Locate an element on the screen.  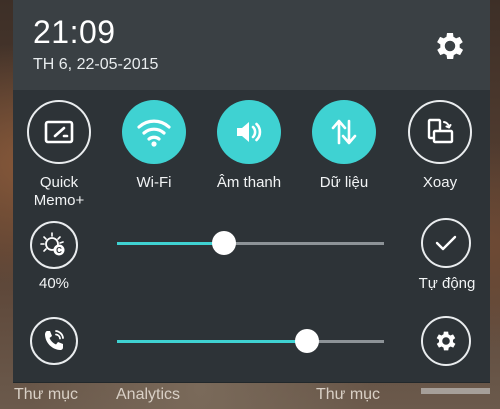
tile-data: Dữ liệu is located at coordinates (344, 146).